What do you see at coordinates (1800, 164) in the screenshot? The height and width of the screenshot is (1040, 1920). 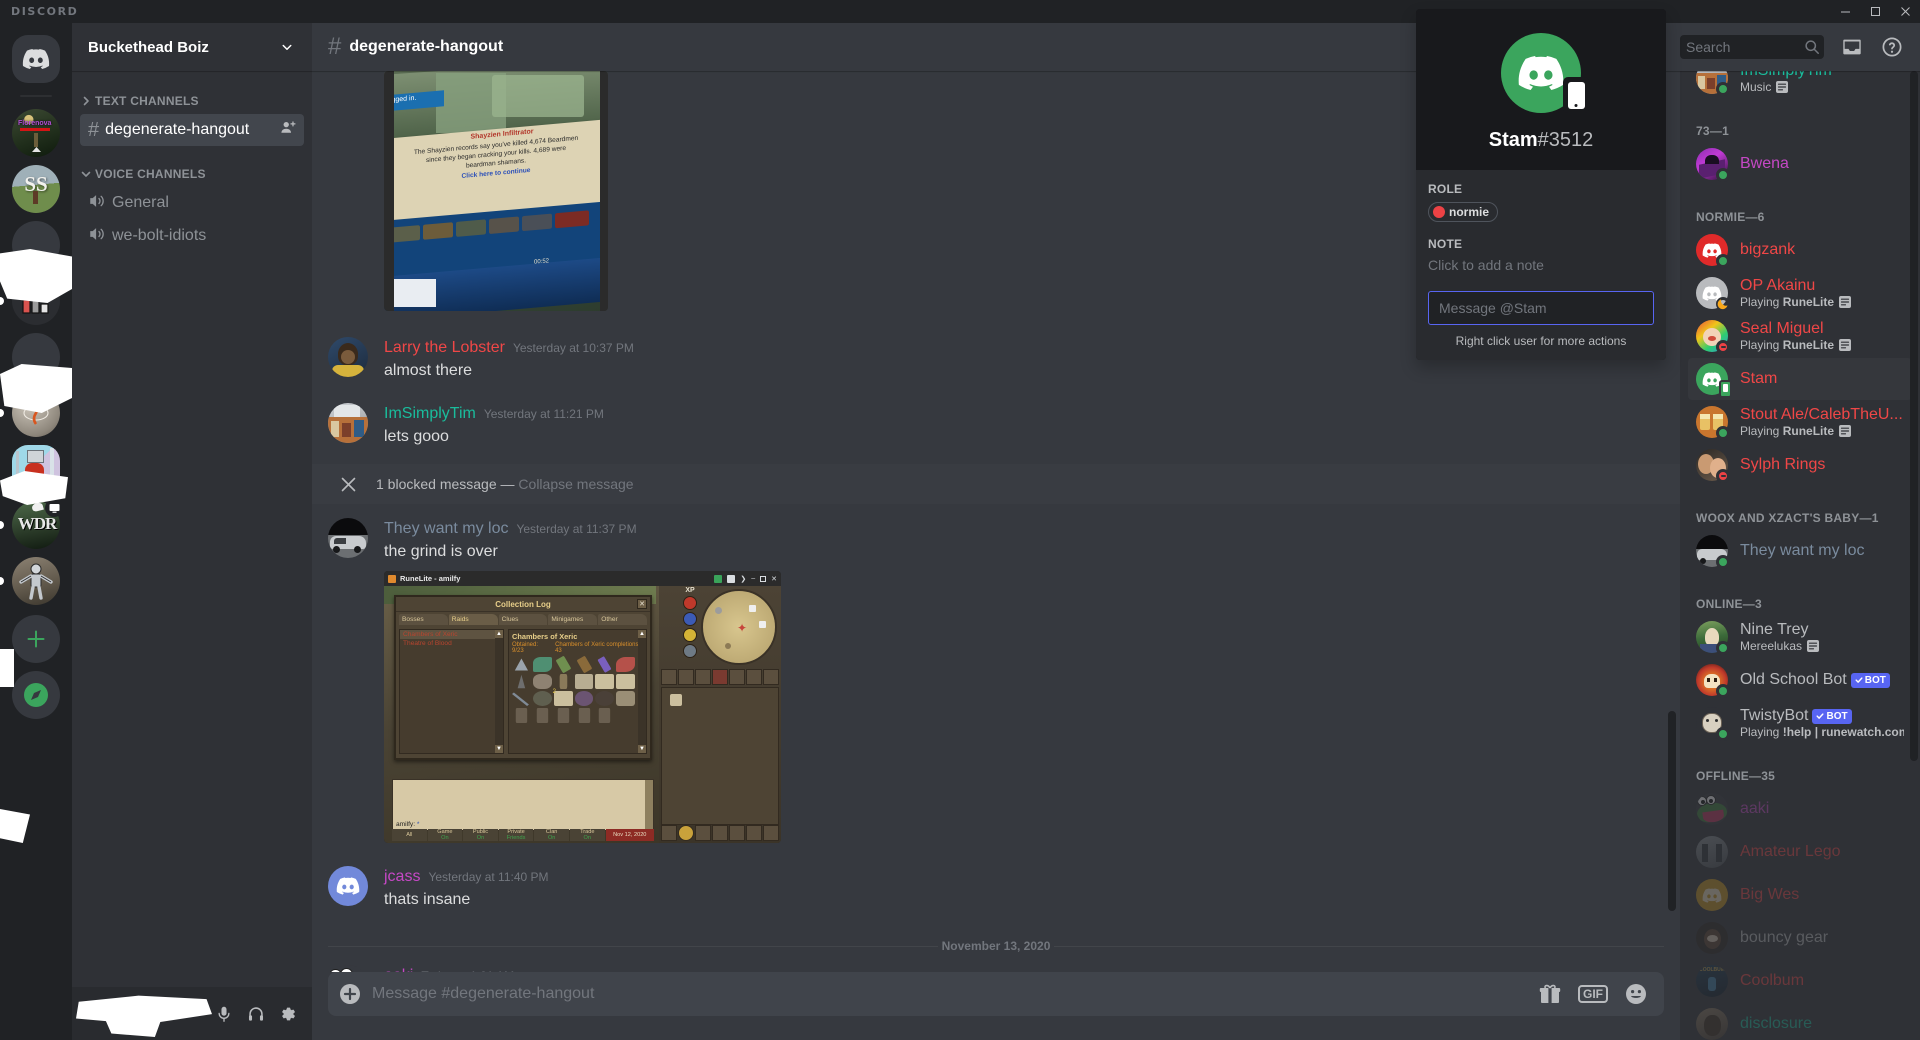 I see `member-row: Bwena` at bounding box center [1800, 164].